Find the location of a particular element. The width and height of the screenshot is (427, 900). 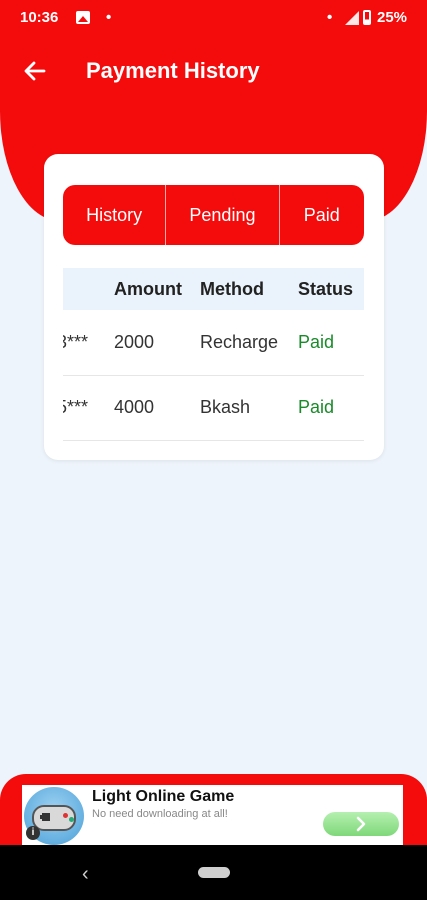

chevron-right-icon is located at coordinates (361, 824).